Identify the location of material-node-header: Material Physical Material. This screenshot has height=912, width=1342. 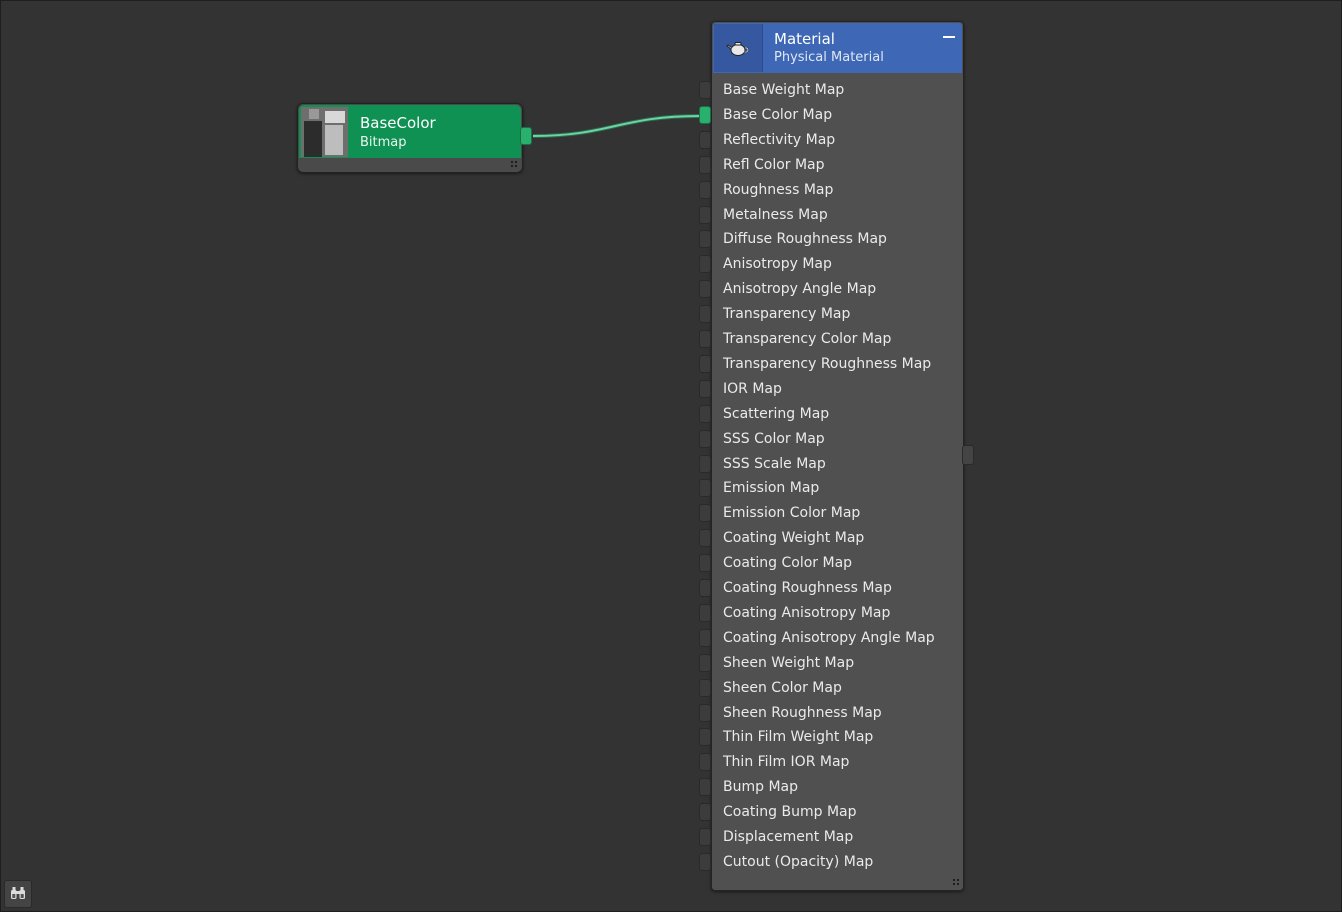
(837, 48).